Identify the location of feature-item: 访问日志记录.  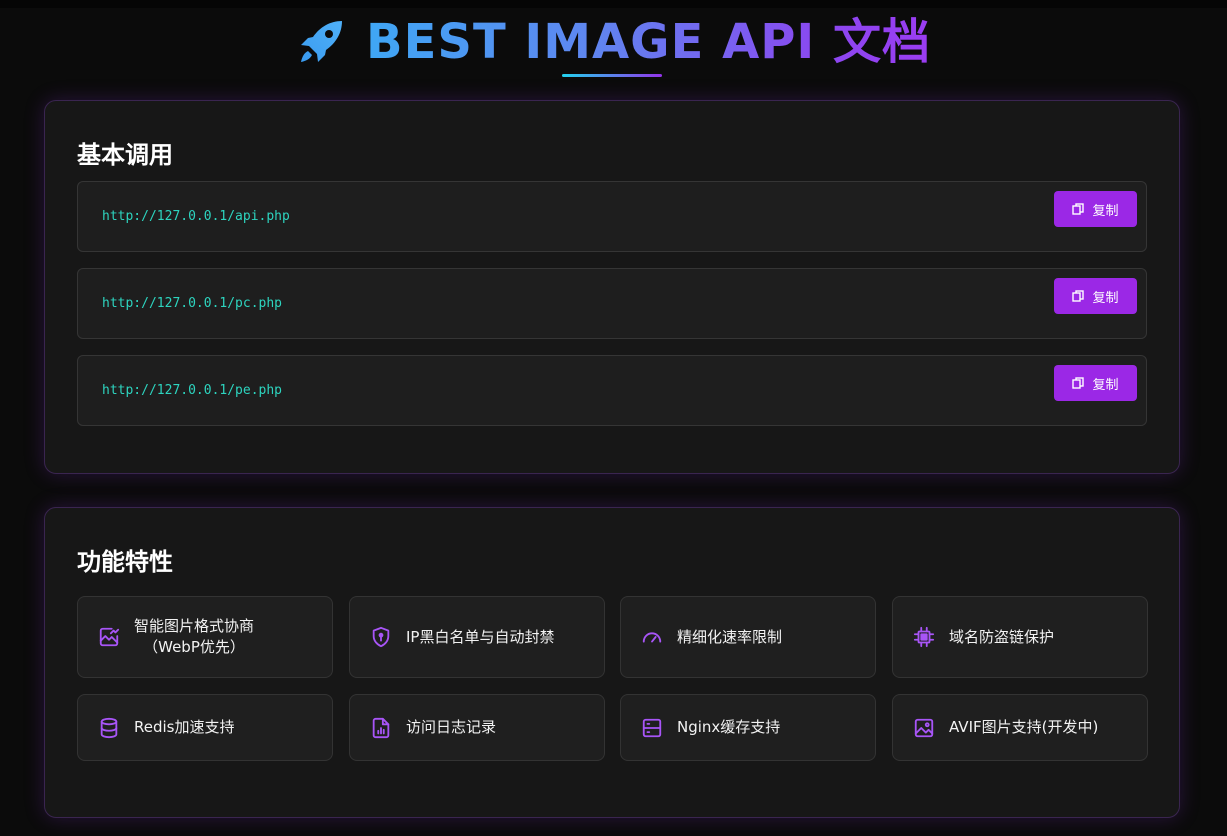
(477, 727).